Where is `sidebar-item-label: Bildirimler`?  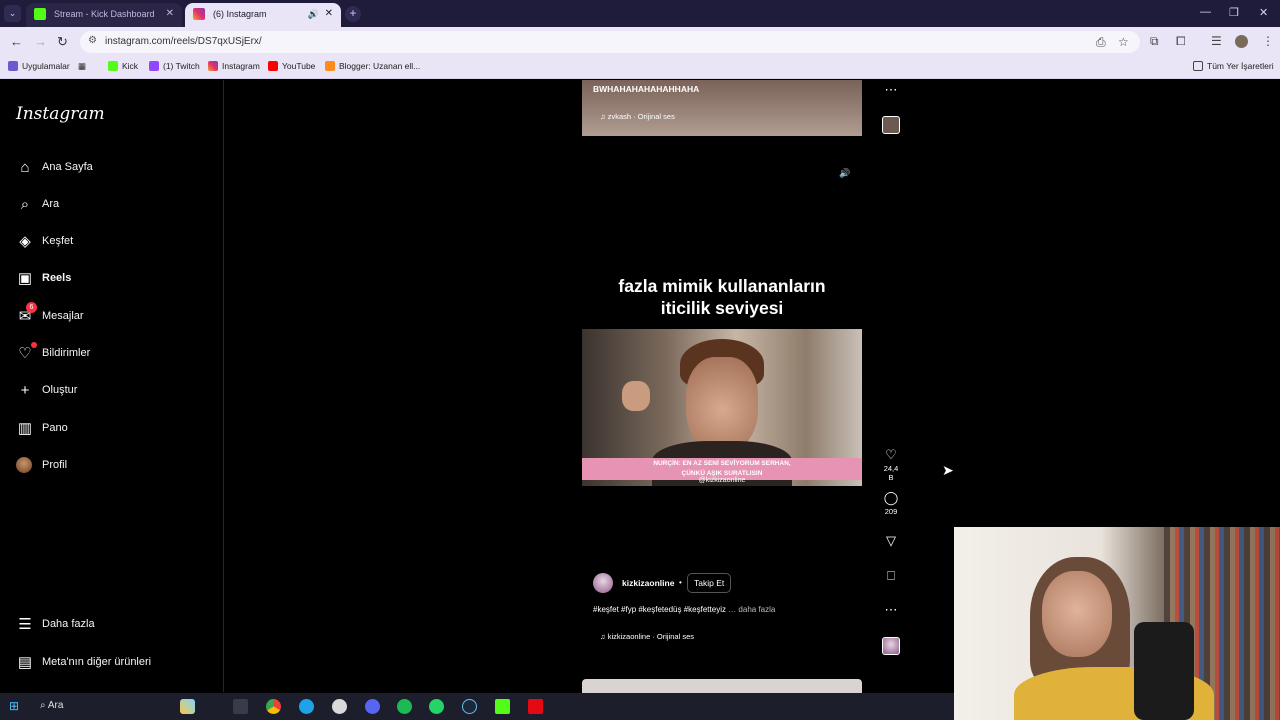 sidebar-item-label: Bildirimler is located at coordinates (66, 353).